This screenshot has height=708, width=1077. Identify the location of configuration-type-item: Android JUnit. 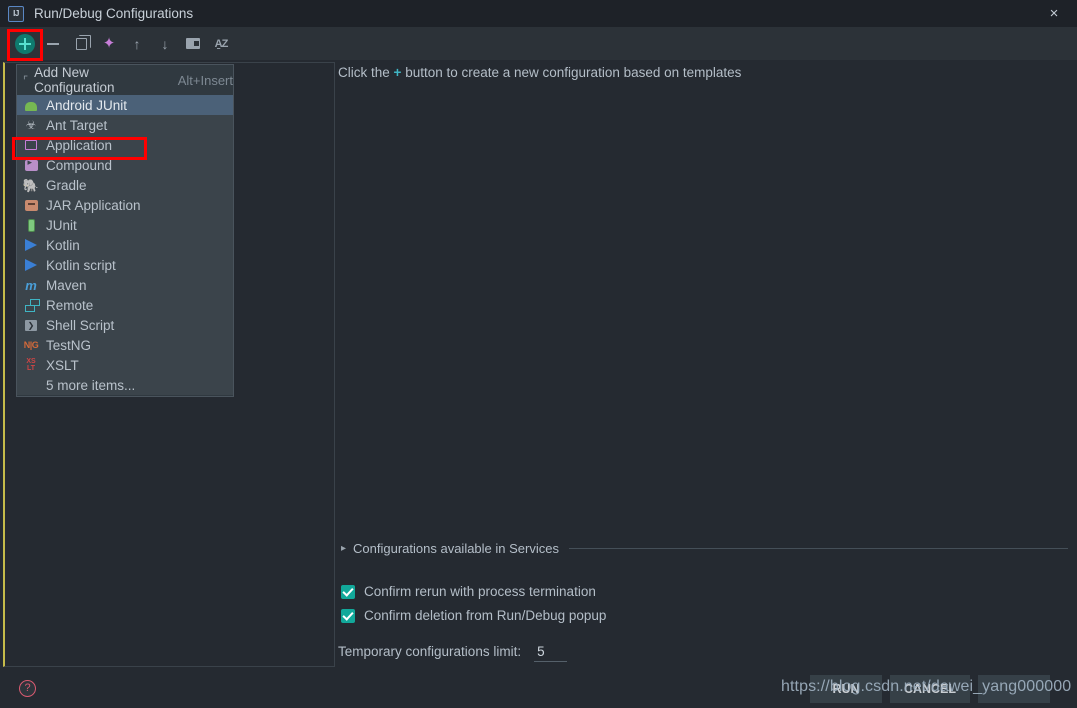
(125, 105).